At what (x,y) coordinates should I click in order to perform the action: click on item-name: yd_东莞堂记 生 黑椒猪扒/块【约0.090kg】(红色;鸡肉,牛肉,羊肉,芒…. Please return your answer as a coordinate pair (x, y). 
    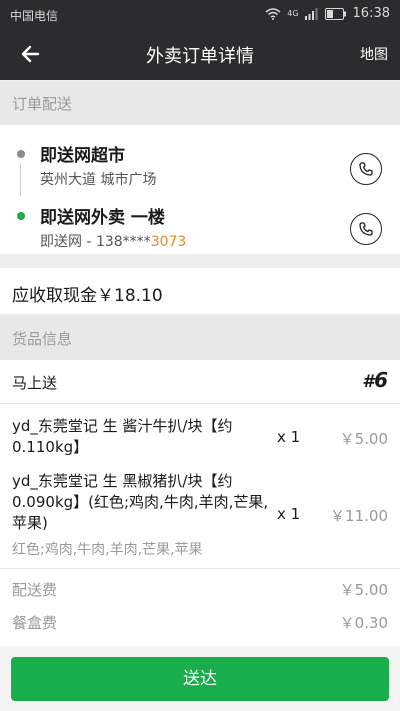
    Looking at the image, I should click on (140, 502).